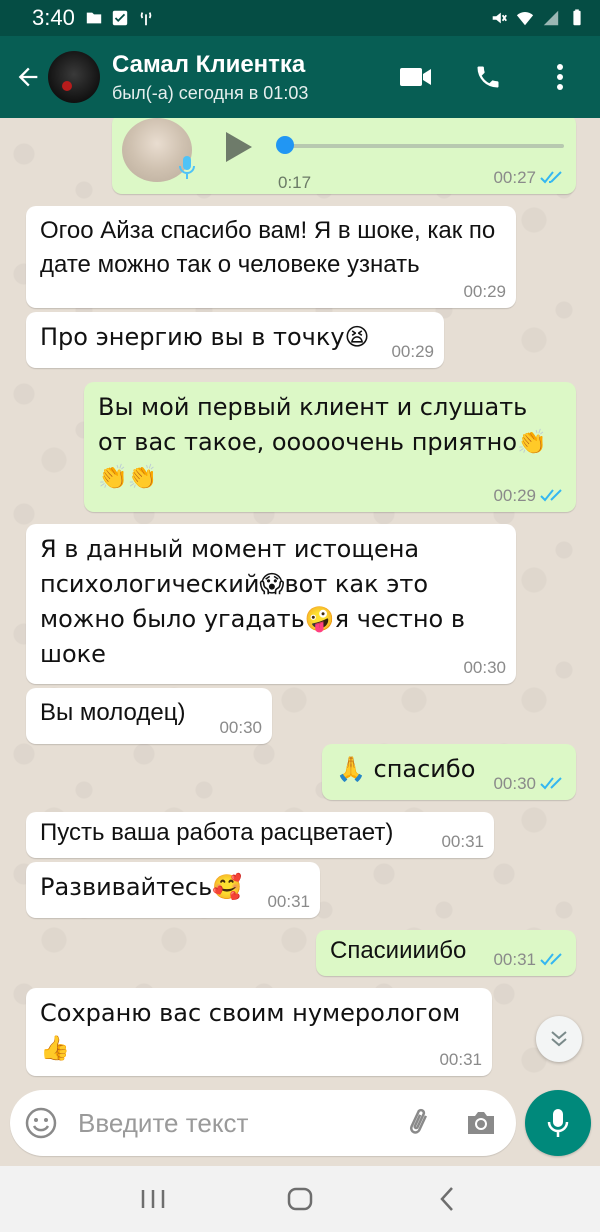  What do you see at coordinates (300, 18) in the screenshot?
I see `status-bar: 3:40` at bounding box center [300, 18].